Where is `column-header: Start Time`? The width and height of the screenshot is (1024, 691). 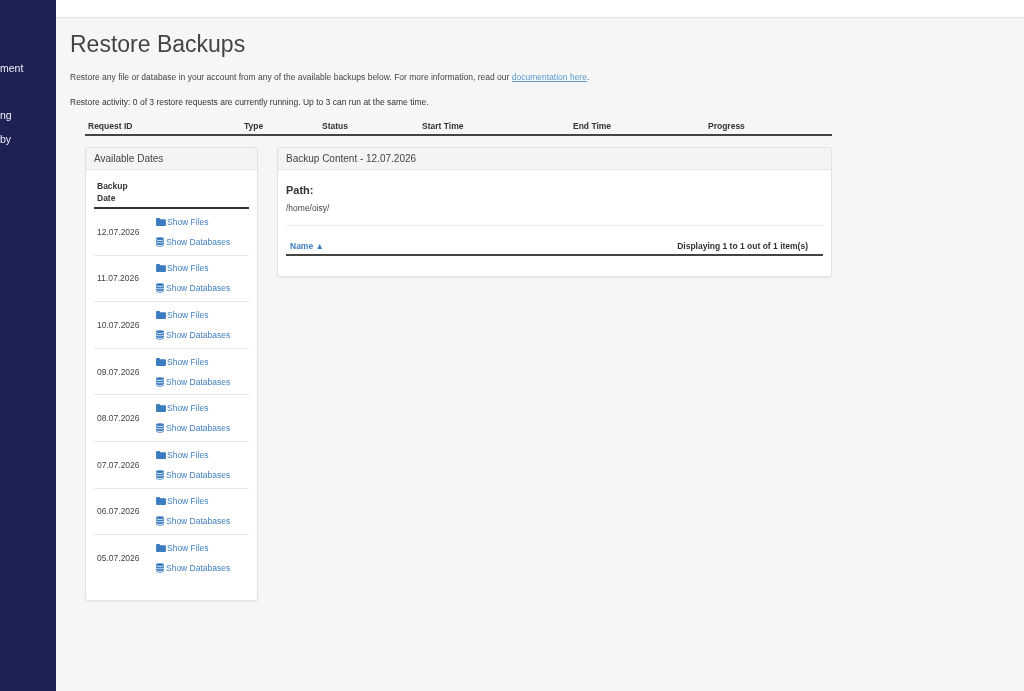 column-header: Start Time is located at coordinates (442, 126).